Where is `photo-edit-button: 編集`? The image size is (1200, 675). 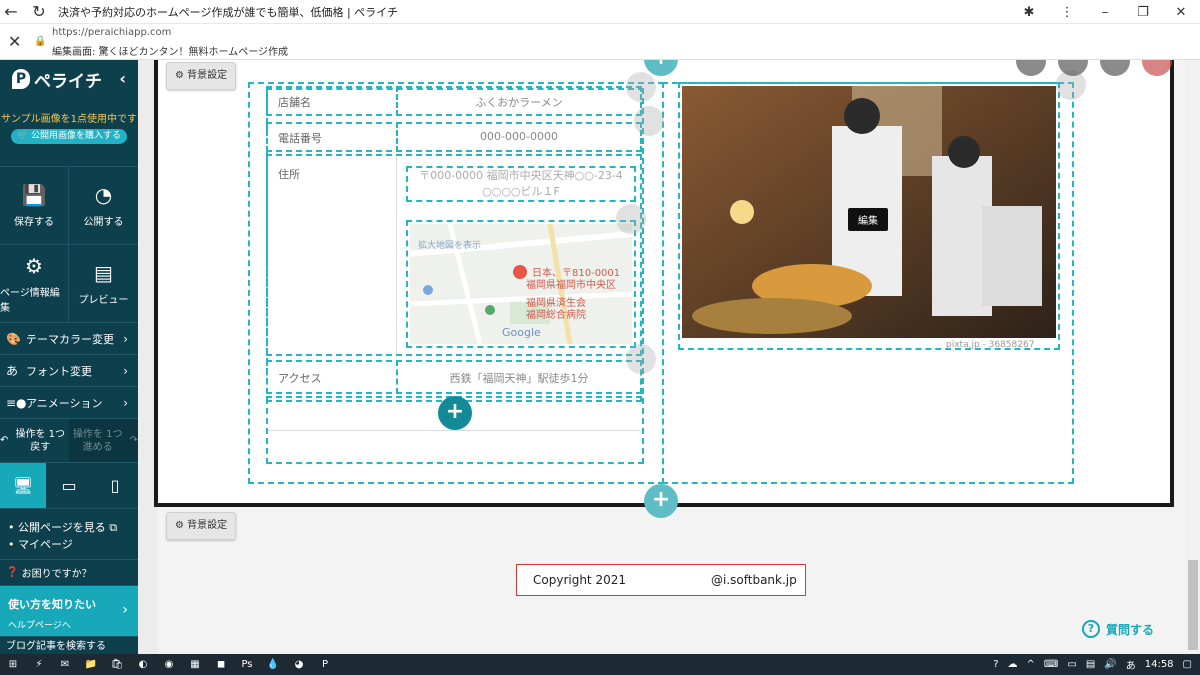 photo-edit-button: 編集 is located at coordinates (868, 219).